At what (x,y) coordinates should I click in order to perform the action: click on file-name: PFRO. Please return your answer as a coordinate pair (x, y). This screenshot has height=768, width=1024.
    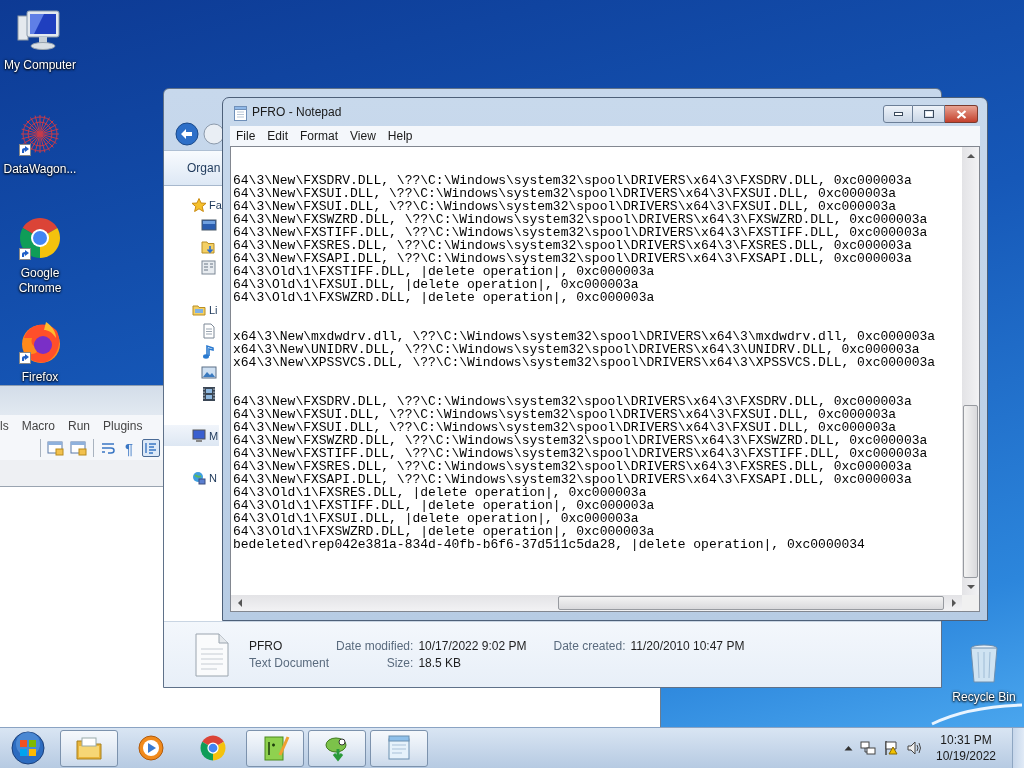
    Looking at the image, I should click on (266, 646).